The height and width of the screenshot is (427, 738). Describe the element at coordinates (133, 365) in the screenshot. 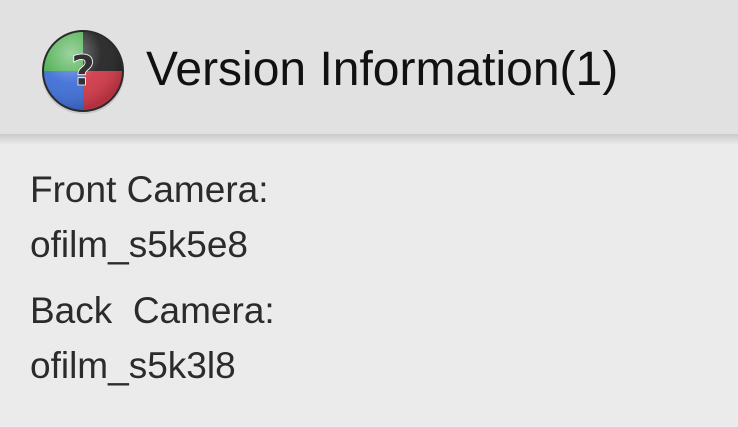

I see `back-camera-value: ofilm_s5k3l8` at that location.